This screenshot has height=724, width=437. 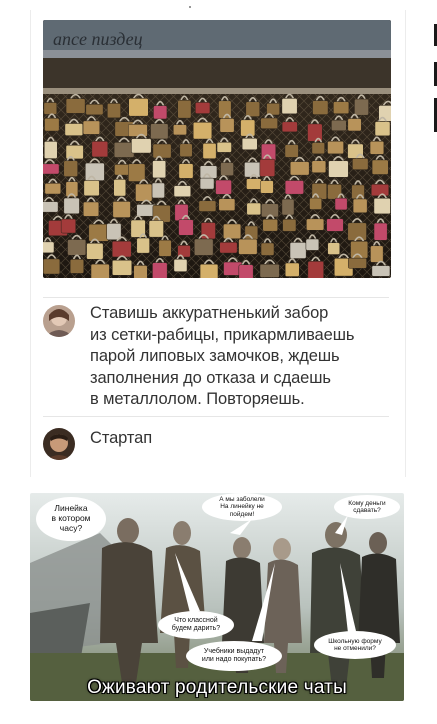 What do you see at coordinates (355, 645) in the screenshot?
I see `speech-bubble: Школьную форму не отменили?` at bounding box center [355, 645].